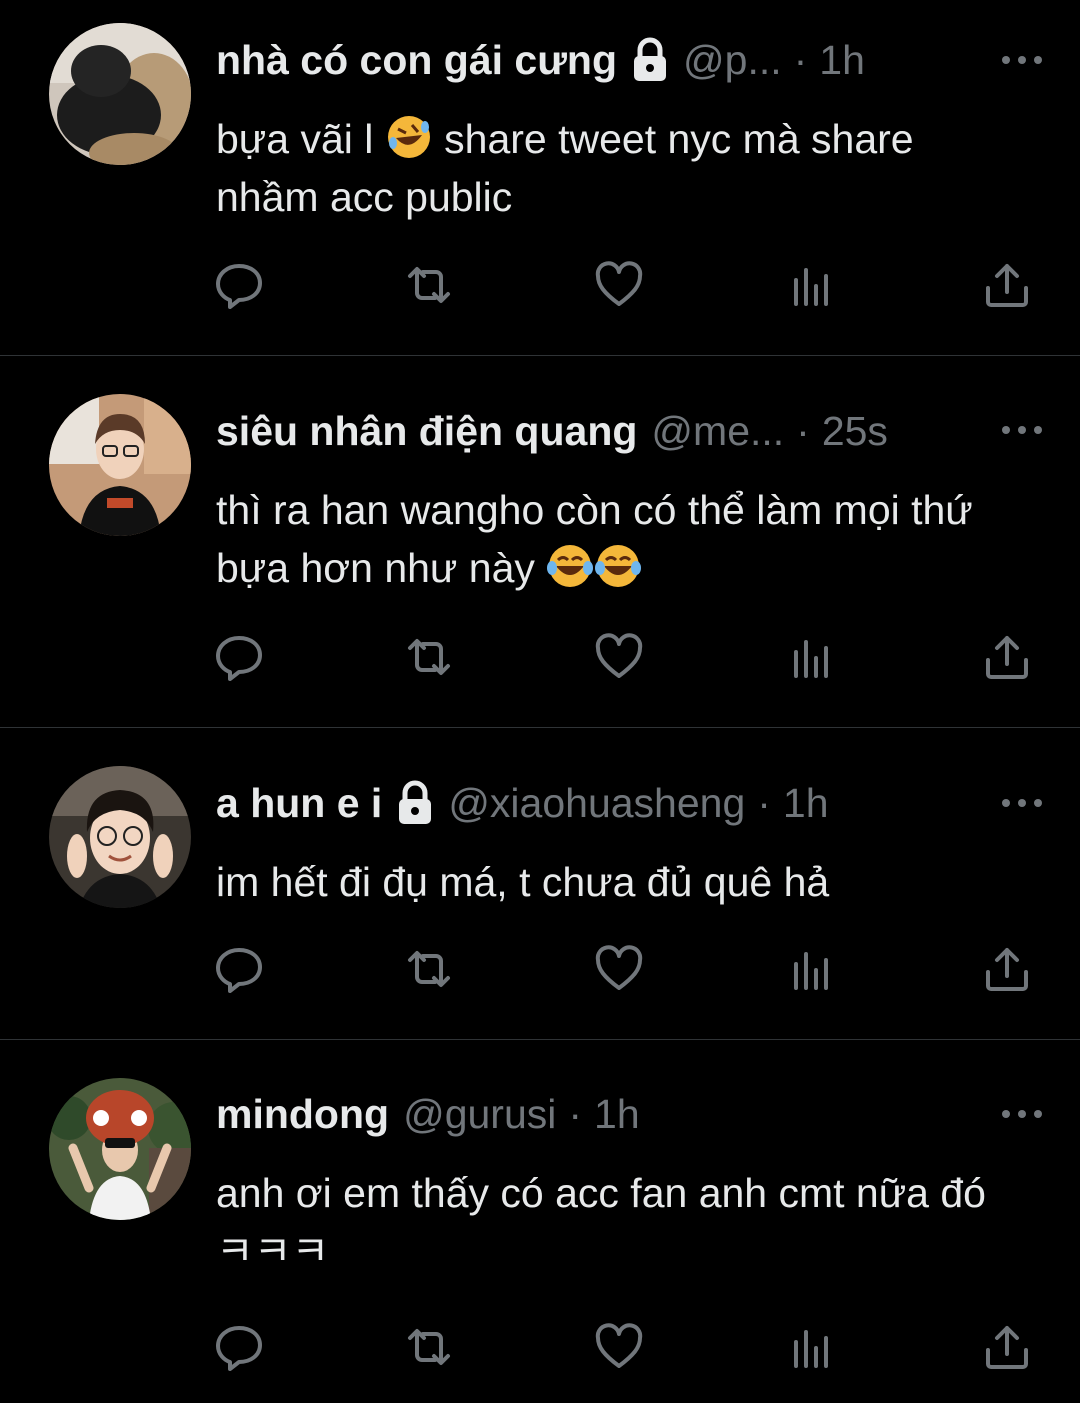  Describe the element at coordinates (523, 882) in the screenshot. I see `tweet-text-part: im hết đi đụ má, t chưa đủ quê hả` at that location.